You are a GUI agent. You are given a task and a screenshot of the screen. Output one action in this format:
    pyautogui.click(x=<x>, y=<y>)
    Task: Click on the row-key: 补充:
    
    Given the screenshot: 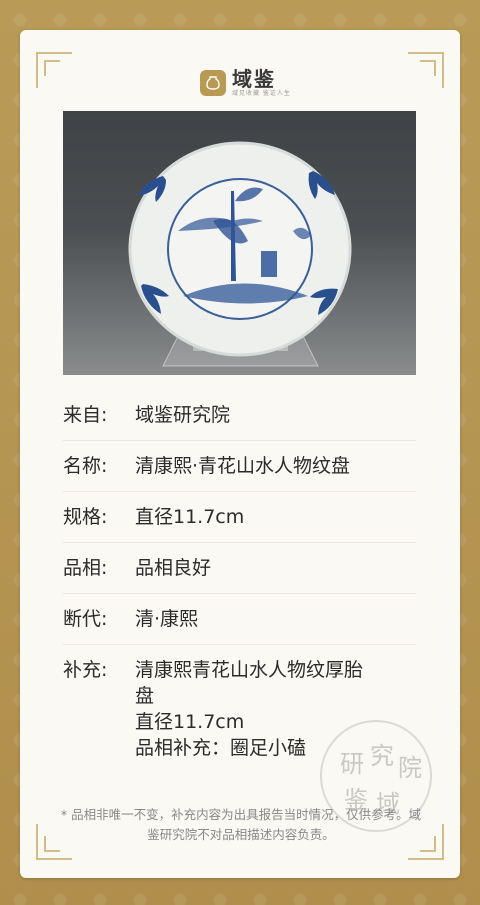 What is the action you would take?
    pyautogui.click(x=85, y=670)
    